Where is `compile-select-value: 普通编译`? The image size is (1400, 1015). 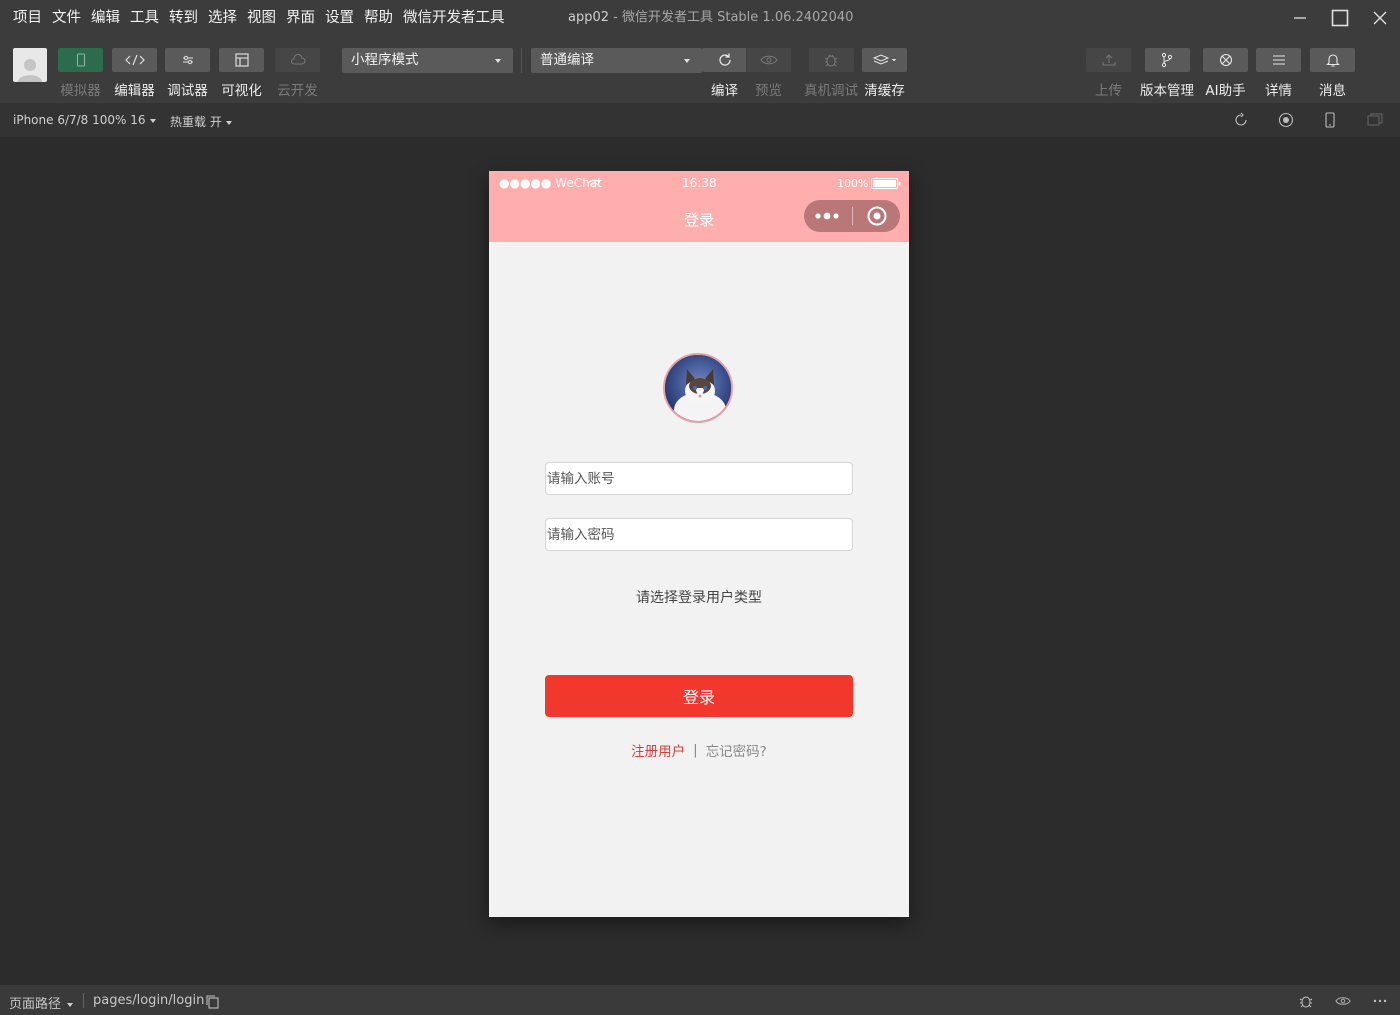
compile-select-value: 普通编译 is located at coordinates (567, 60).